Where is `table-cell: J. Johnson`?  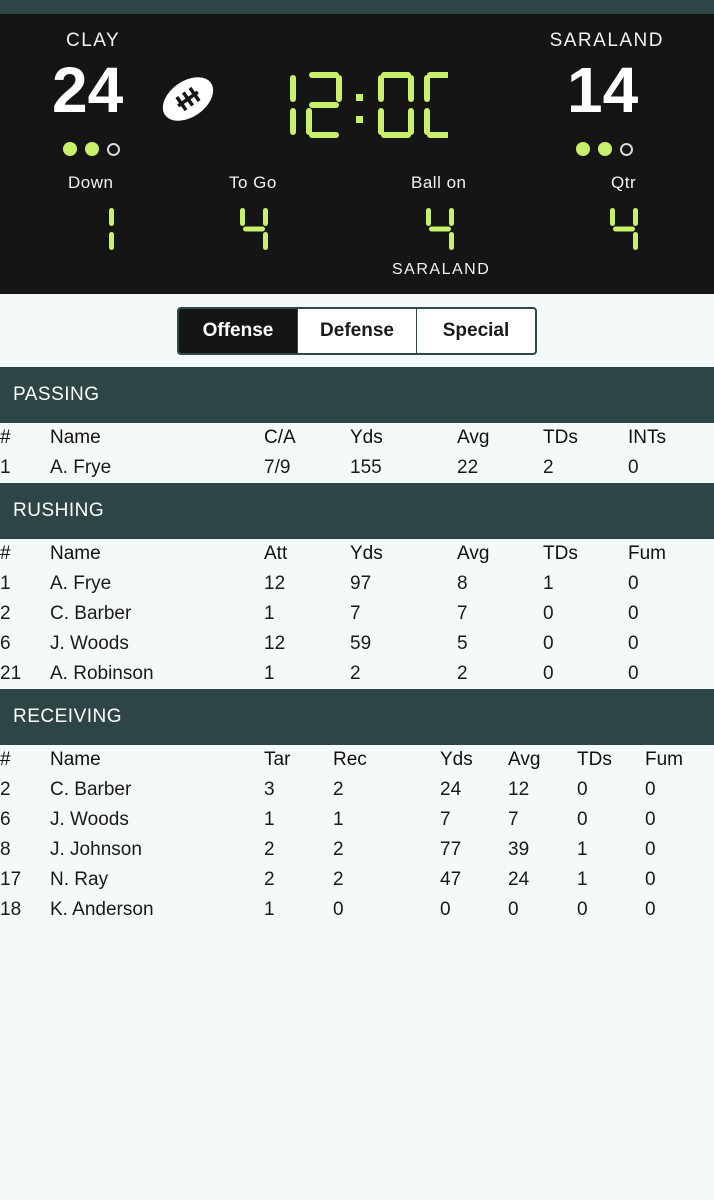 table-cell: J. Johnson is located at coordinates (96, 849).